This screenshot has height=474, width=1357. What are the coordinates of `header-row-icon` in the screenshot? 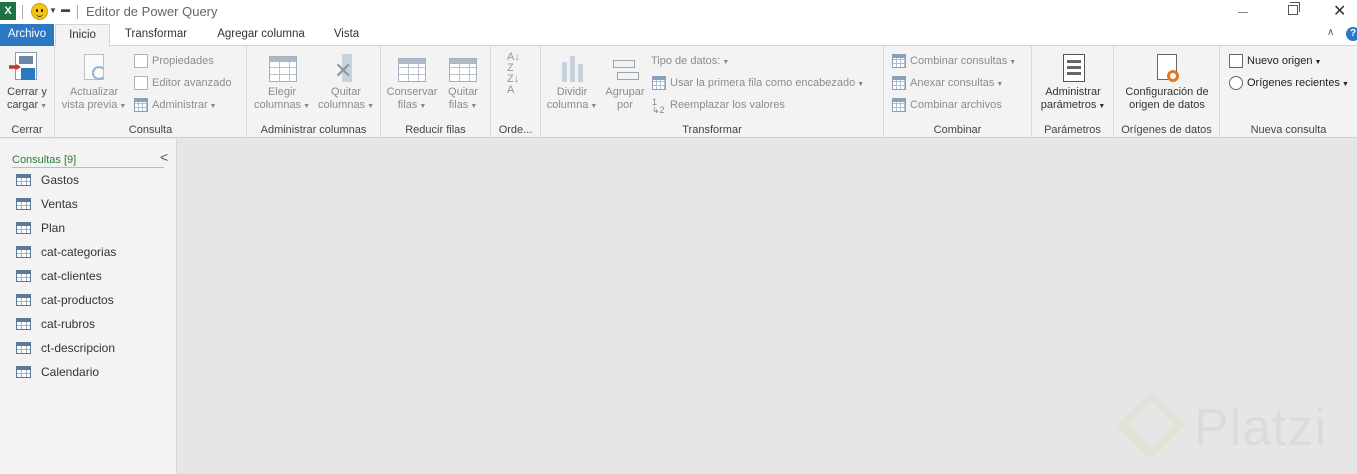 It's located at (659, 83).